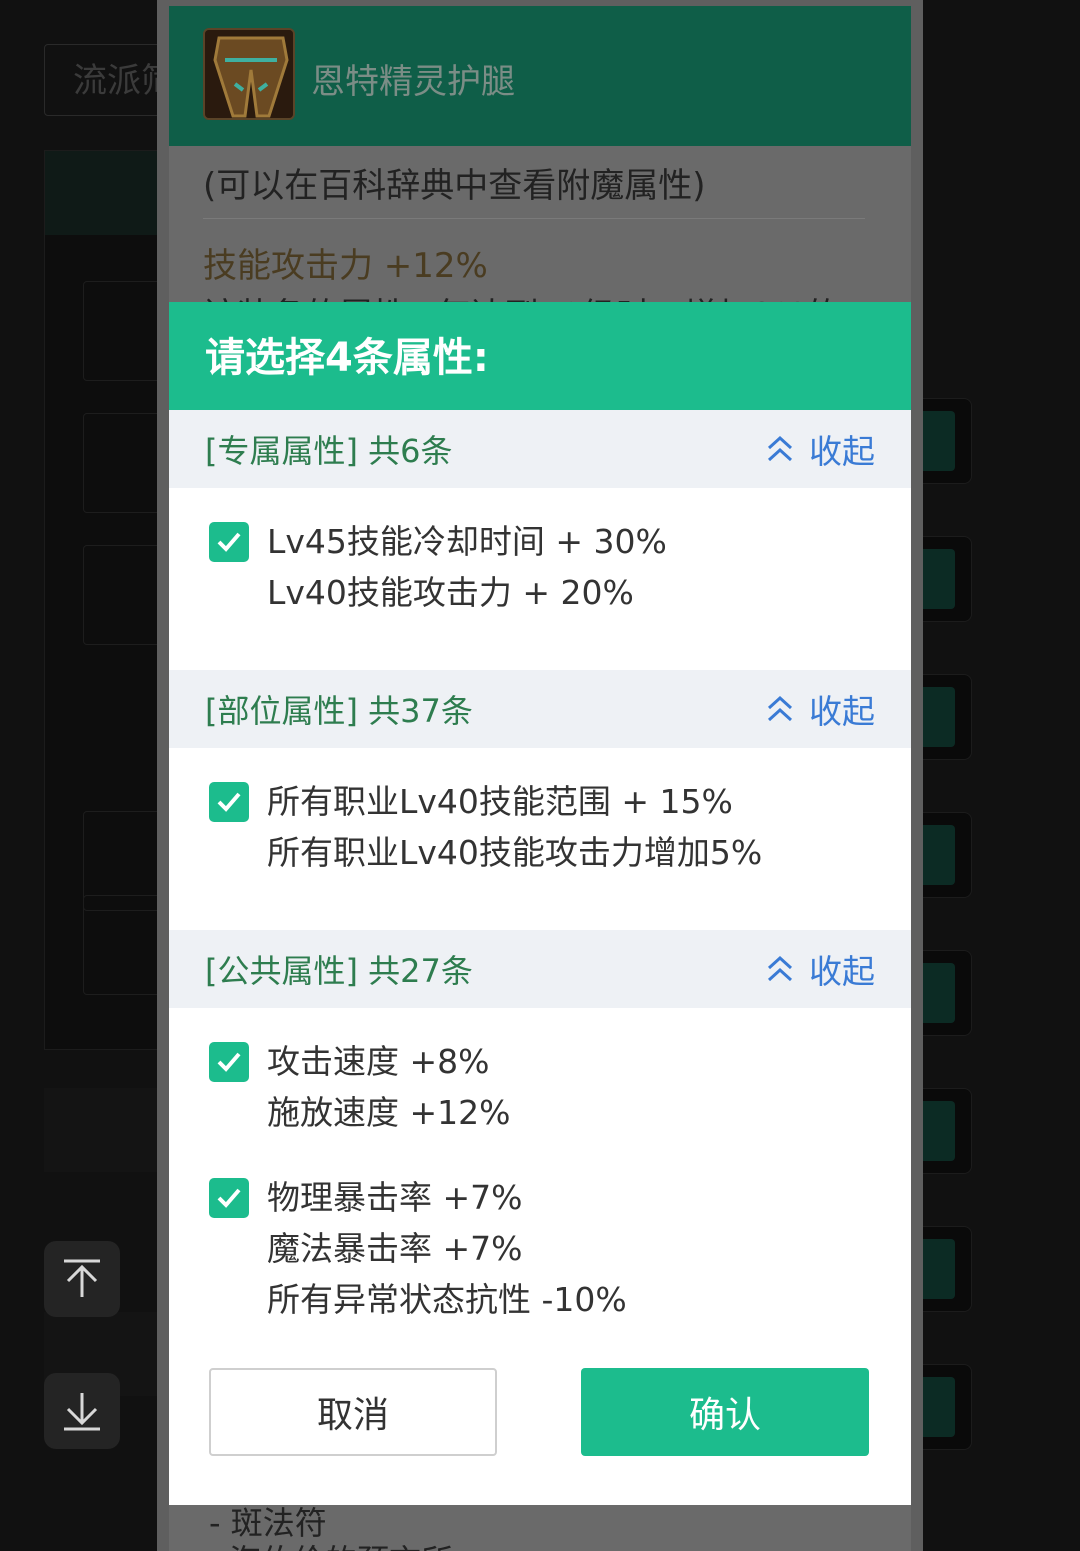 The height and width of the screenshot is (1551, 1080). Describe the element at coordinates (540, 567) in the screenshot. I see `attribute-option: Lv45技能冷却时间 + 30% Lv40技能攻击力 + 20%` at that location.